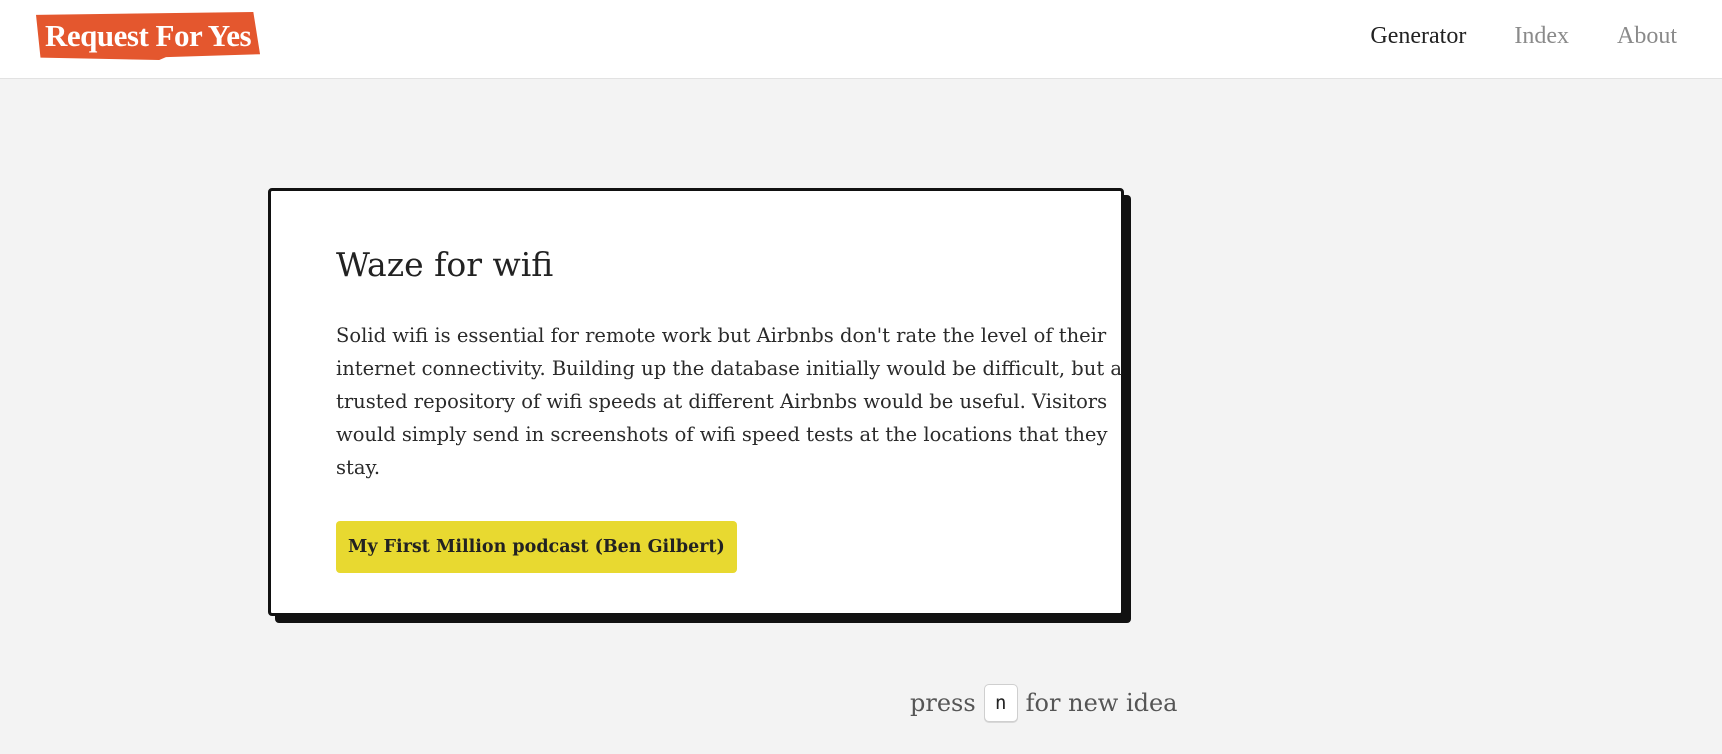 The image size is (1722, 754). I want to click on nav-index: Index, so click(1541, 36).